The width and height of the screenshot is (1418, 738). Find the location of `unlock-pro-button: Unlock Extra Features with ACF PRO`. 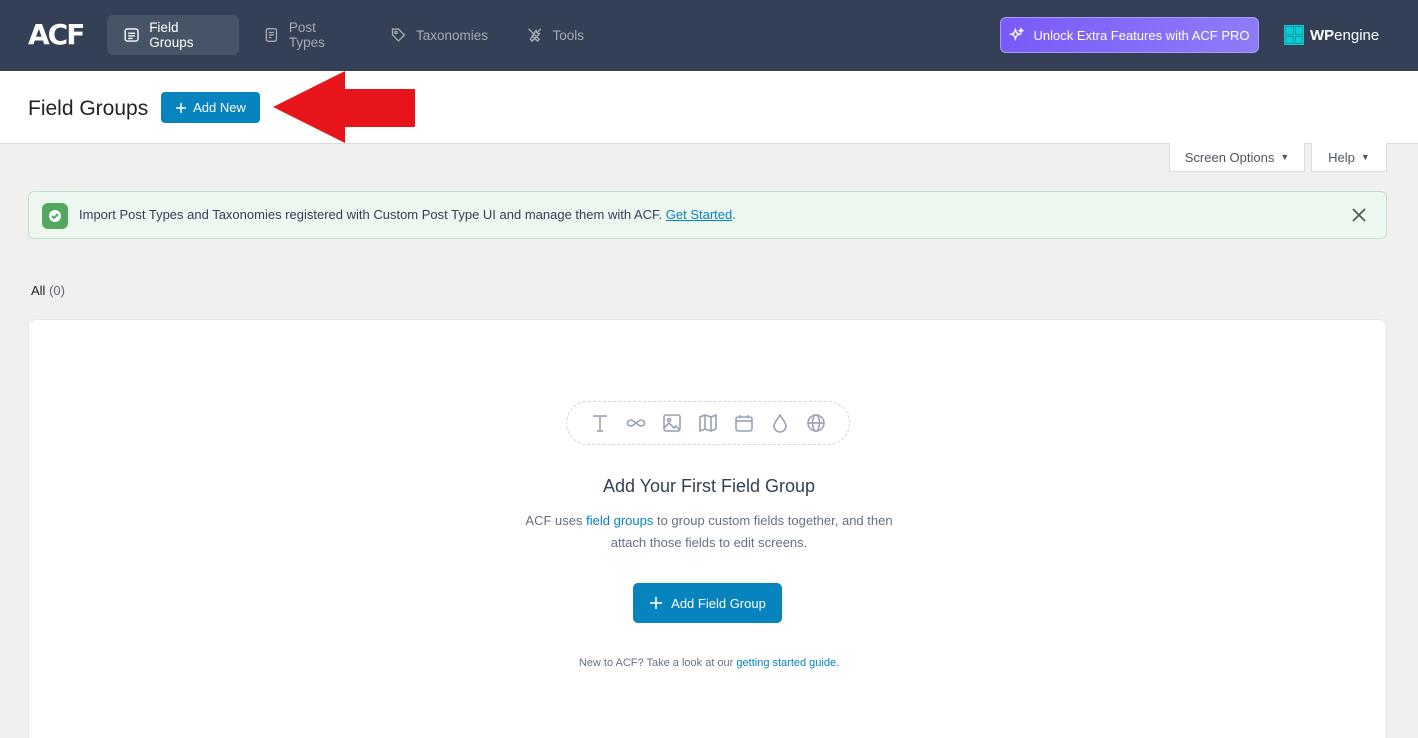

unlock-pro-button: Unlock Extra Features with ACF PRO is located at coordinates (1129, 35).